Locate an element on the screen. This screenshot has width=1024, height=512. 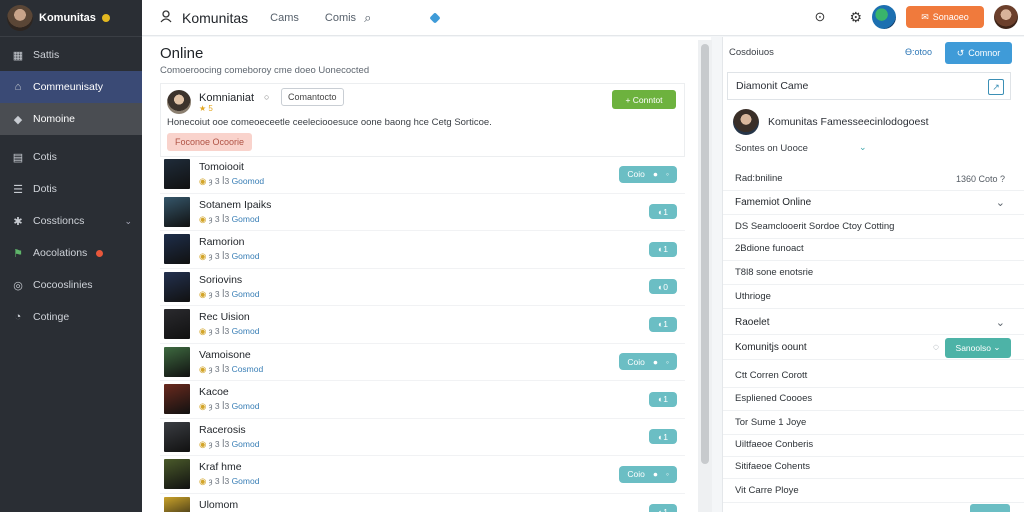
panel-user: Komunitas Famesseecinlodogoest is located at coordinates (831, 122).